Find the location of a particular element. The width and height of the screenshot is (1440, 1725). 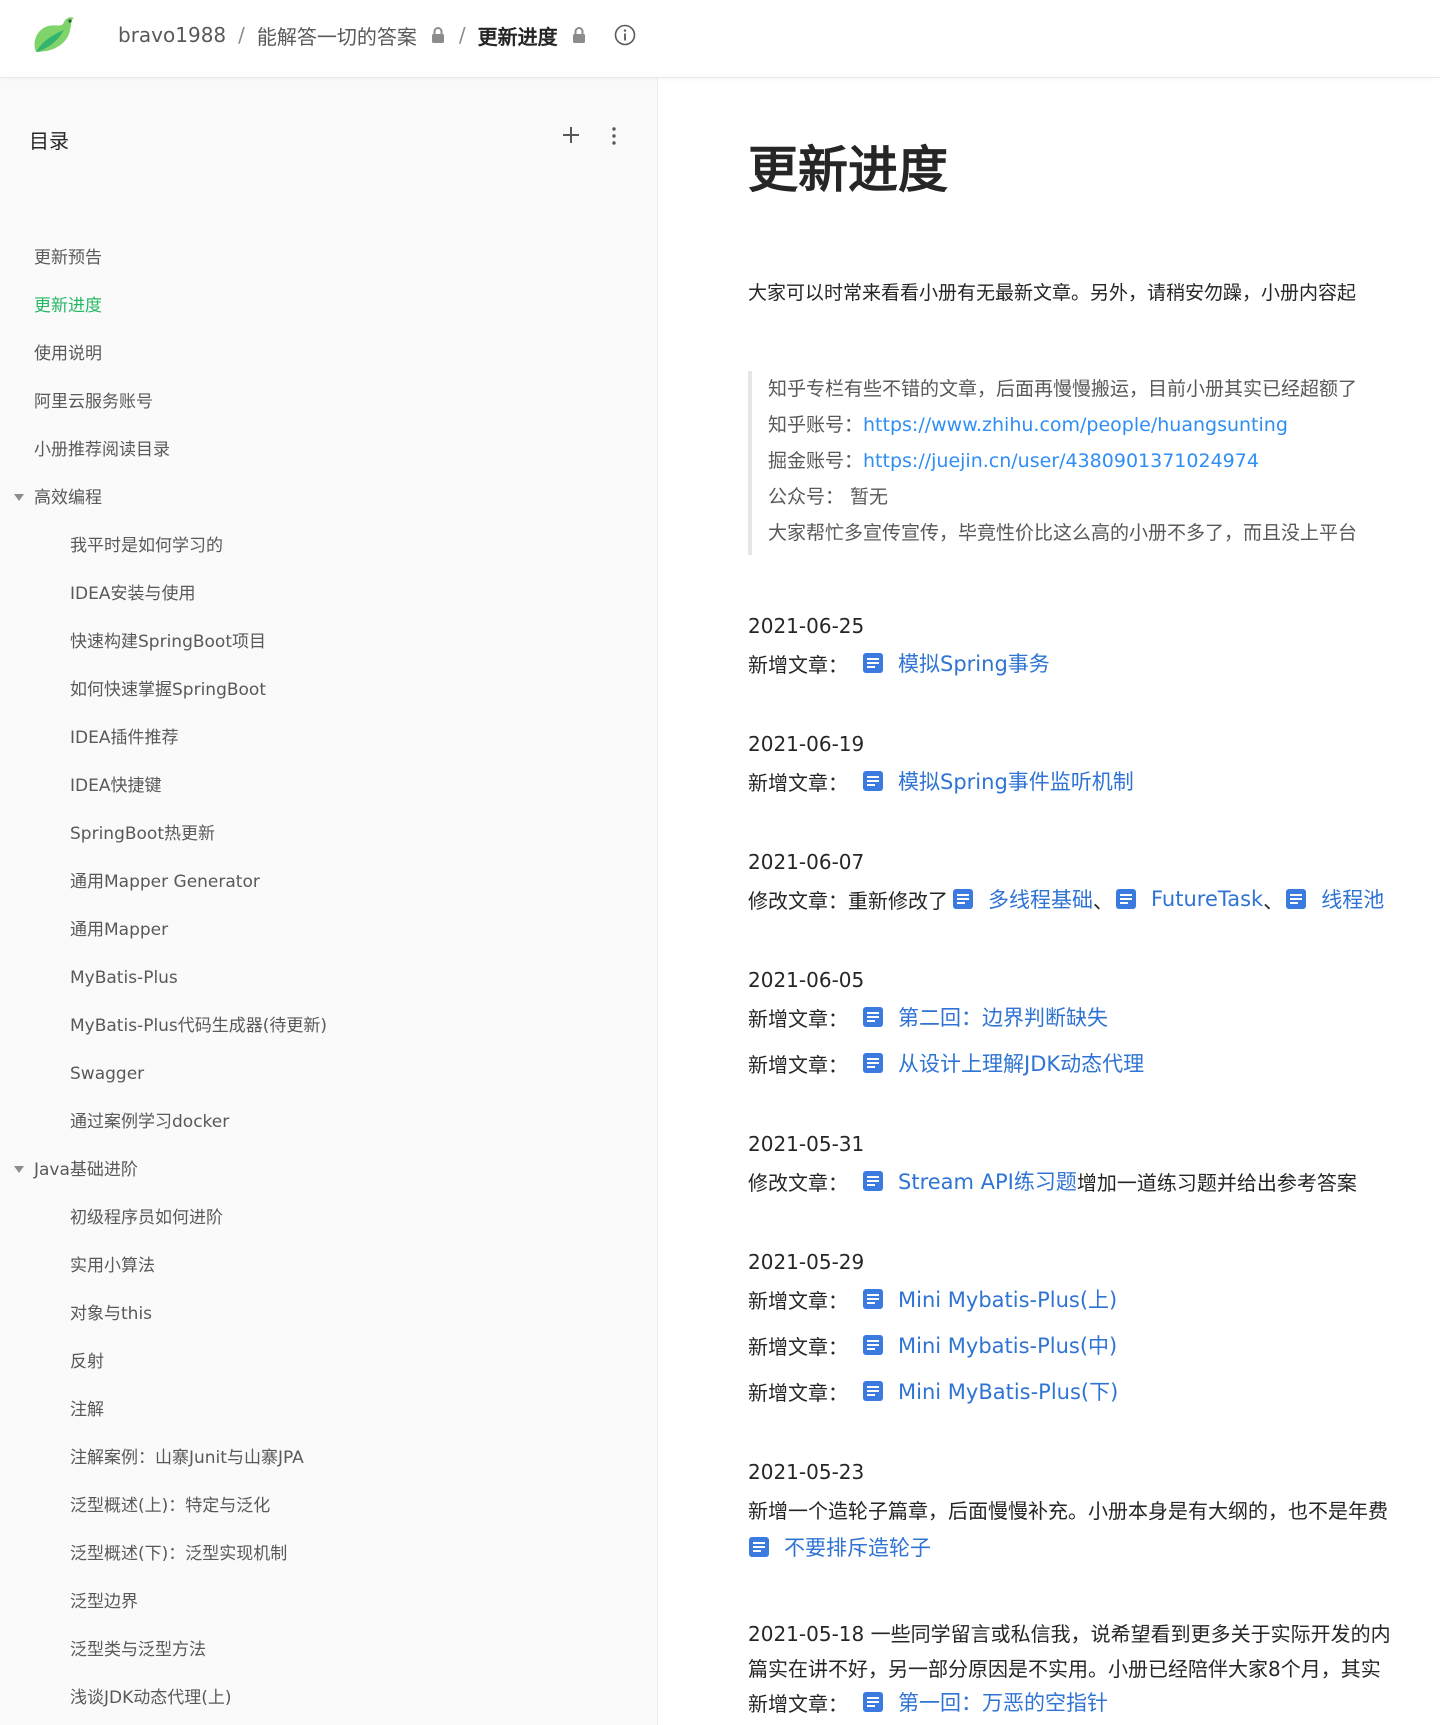

toc-item-label: 更新预告 is located at coordinates (68, 258).